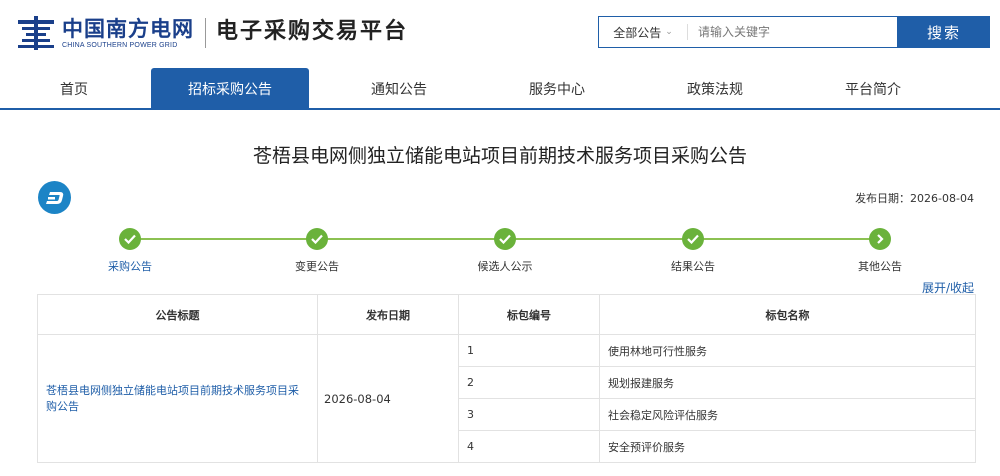 The image size is (1000, 476). I want to click on step-5-chevron-right-icon, so click(880, 239).